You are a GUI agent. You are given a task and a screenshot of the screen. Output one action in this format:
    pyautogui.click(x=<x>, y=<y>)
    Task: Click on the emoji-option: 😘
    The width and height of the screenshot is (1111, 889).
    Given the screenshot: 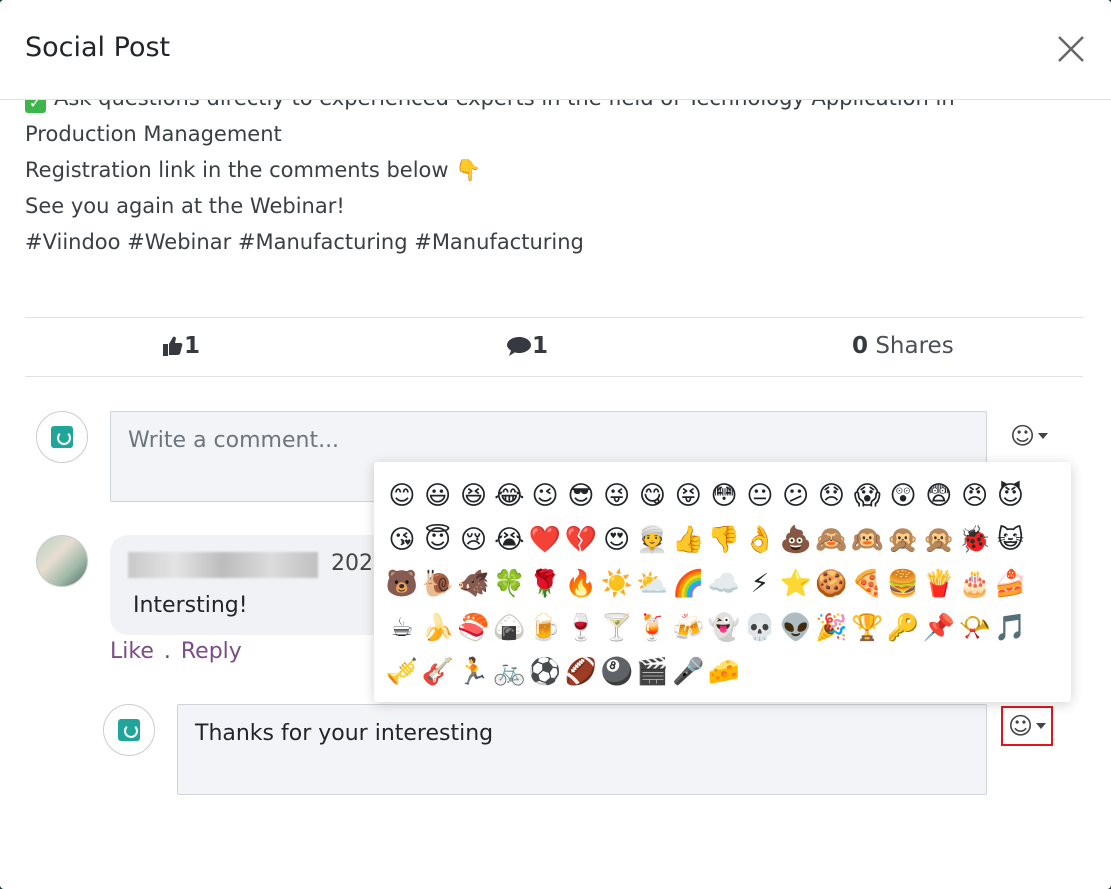 What is the action you would take?
    pyautogui.click(x=402, y=540)
    